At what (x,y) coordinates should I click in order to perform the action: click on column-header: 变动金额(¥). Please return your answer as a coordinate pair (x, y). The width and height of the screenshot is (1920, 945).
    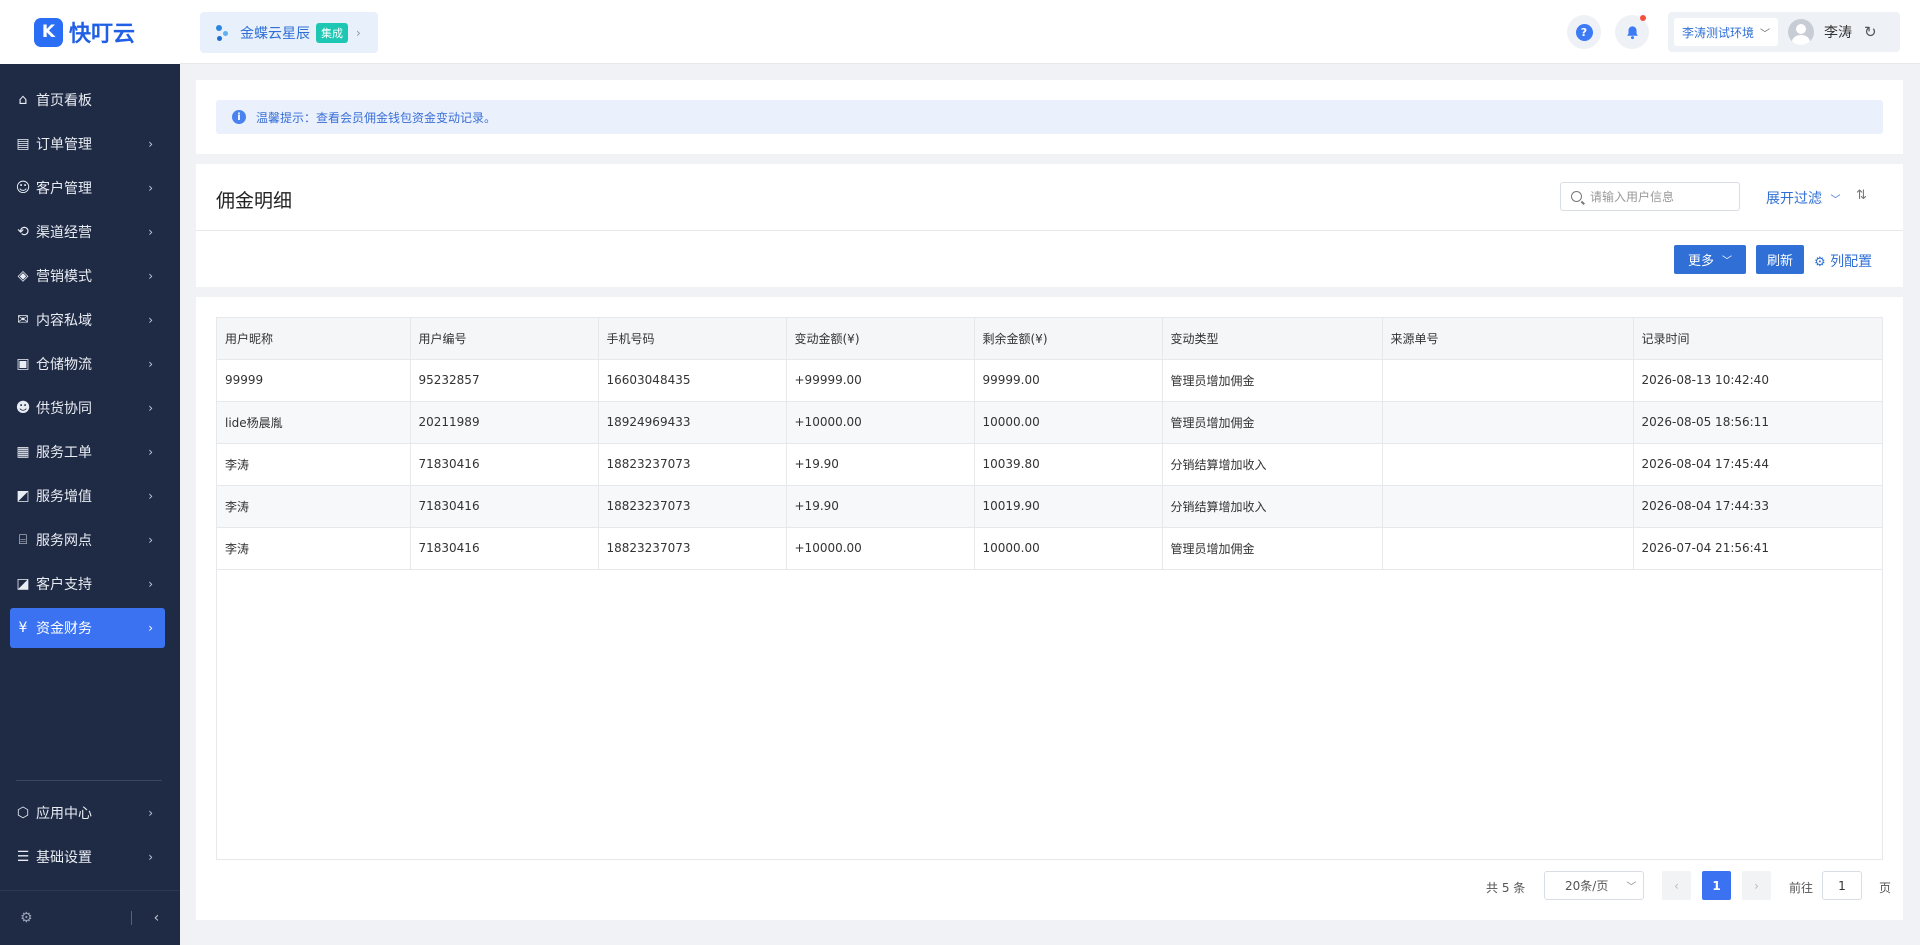
    Looking at the image, I should click on (880, 339).